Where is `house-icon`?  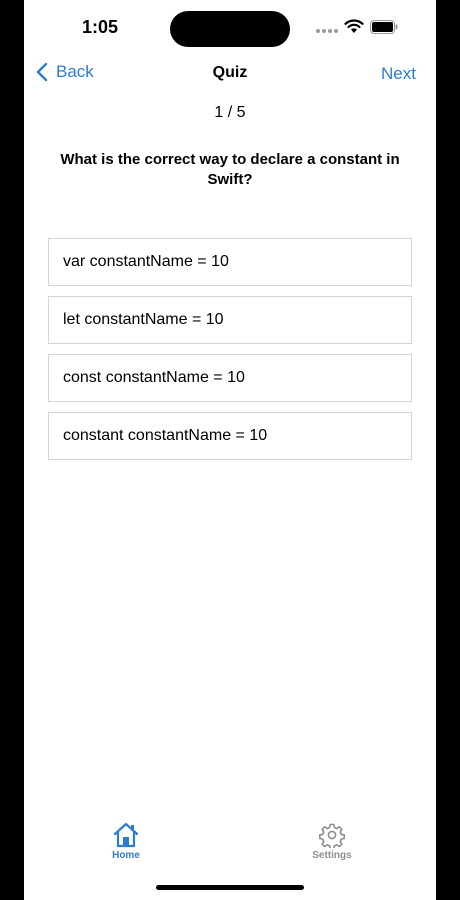 house-icon is located at coordinates (126, 835).